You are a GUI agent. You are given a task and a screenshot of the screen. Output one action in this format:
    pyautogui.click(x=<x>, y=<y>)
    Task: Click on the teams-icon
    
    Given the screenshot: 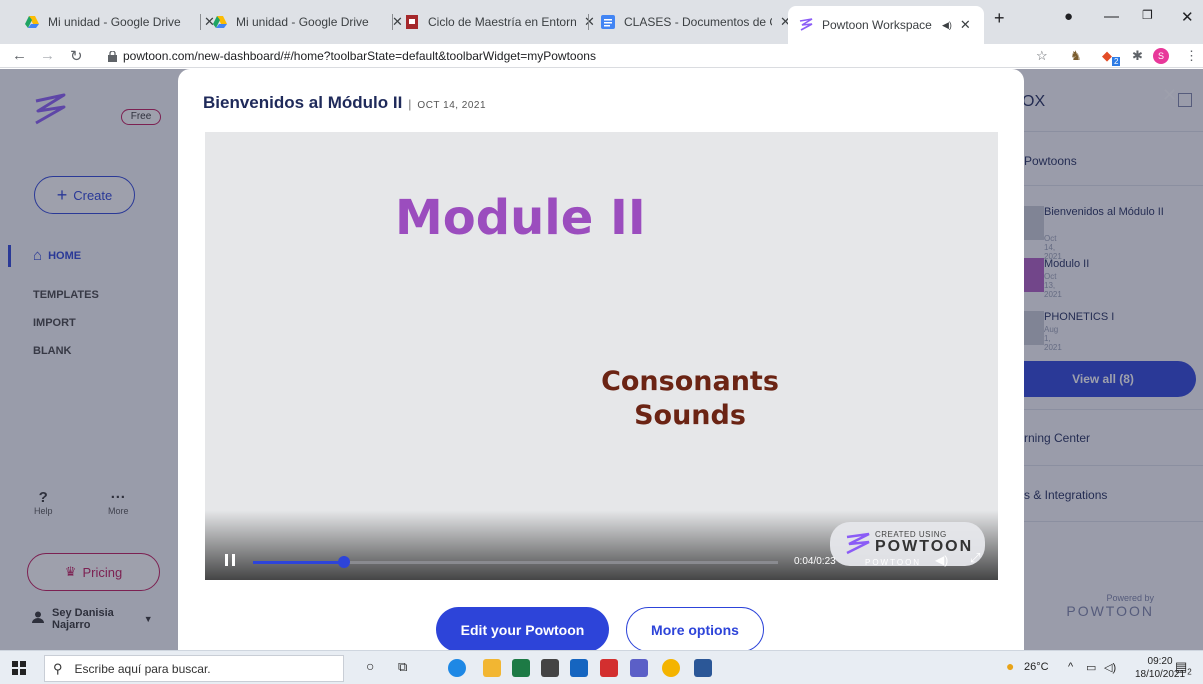 What is the action you would take?
    pyautogui.click(x=639, y=668)
    